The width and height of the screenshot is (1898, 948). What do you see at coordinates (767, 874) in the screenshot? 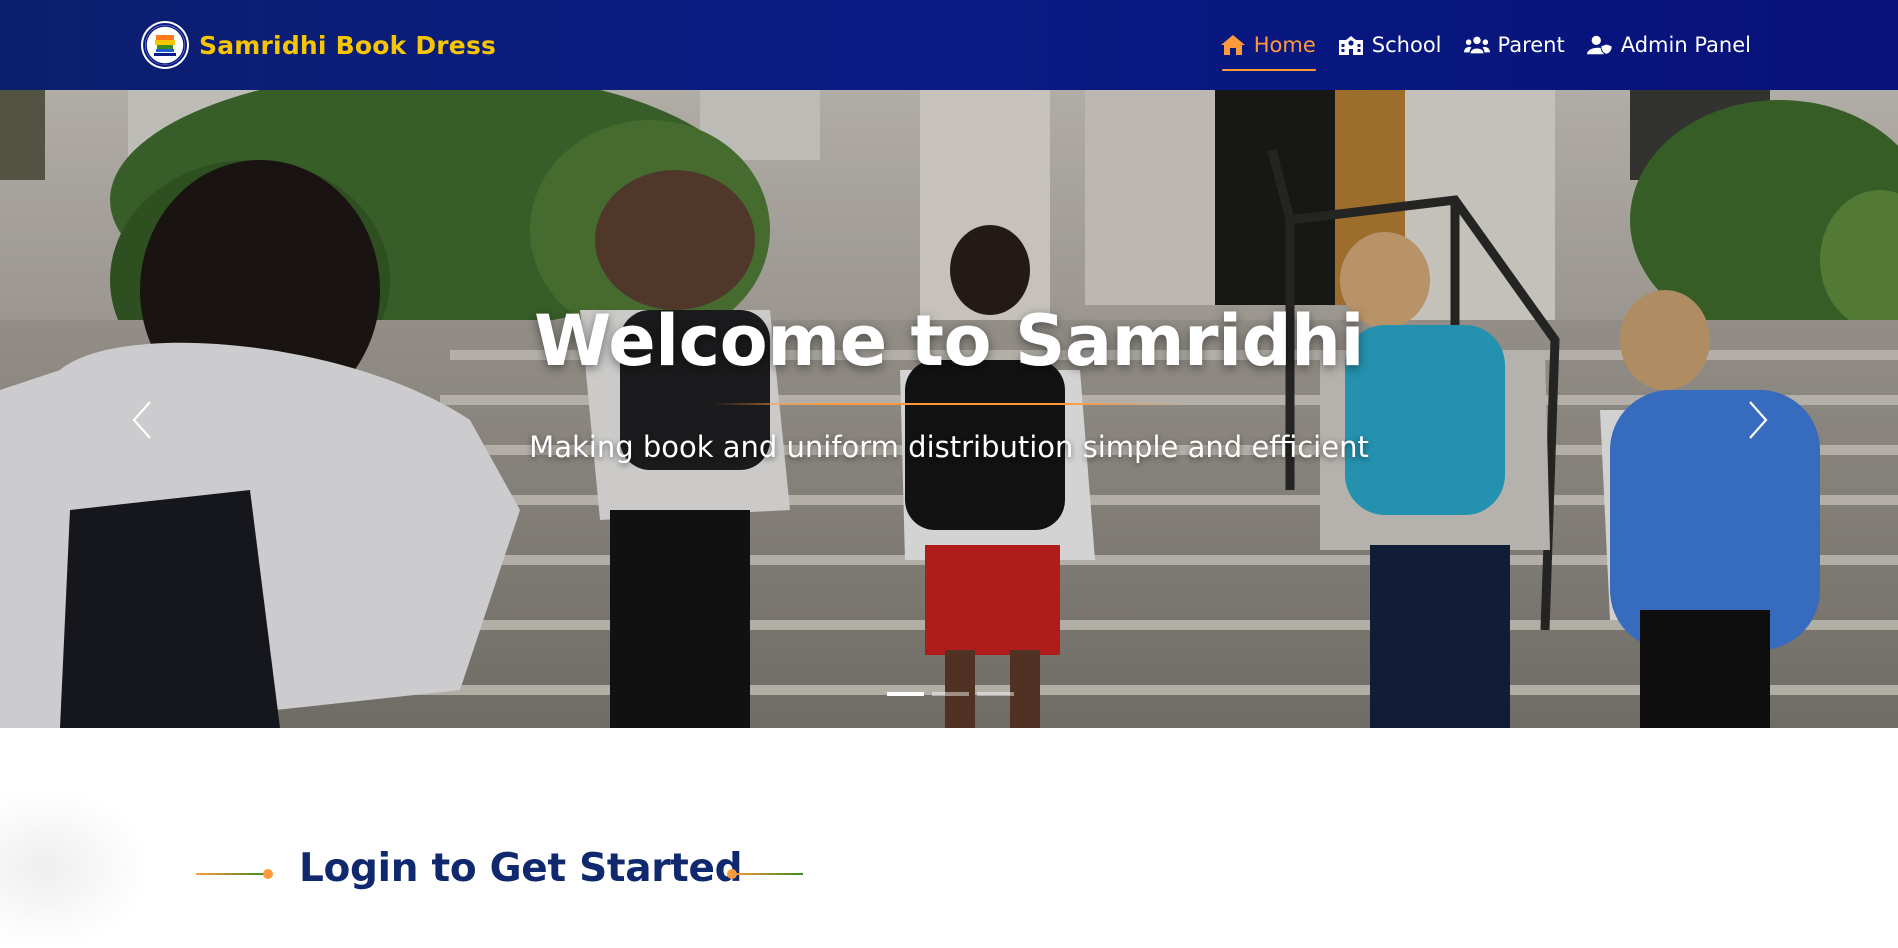
I see `heading-decoration-right` at bounding box center [767, 874].